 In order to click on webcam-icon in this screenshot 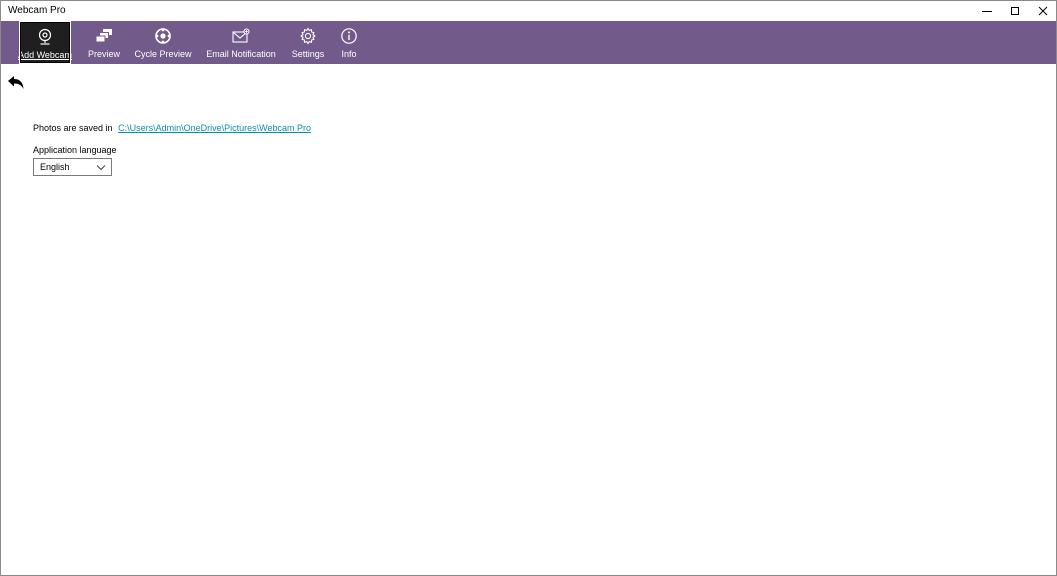, I will do `click(45, 37)`.